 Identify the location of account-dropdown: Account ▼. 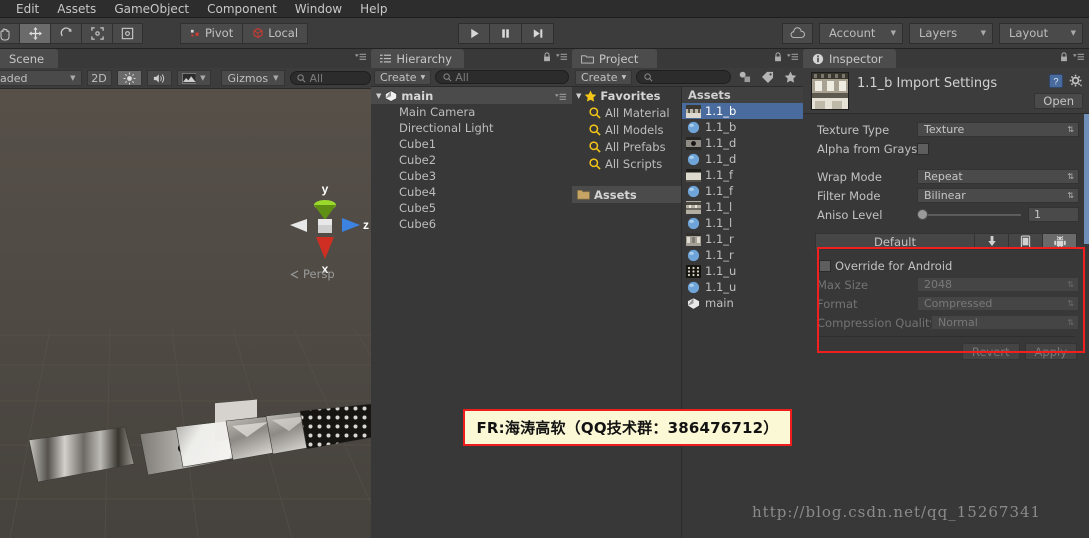
(861, 33).